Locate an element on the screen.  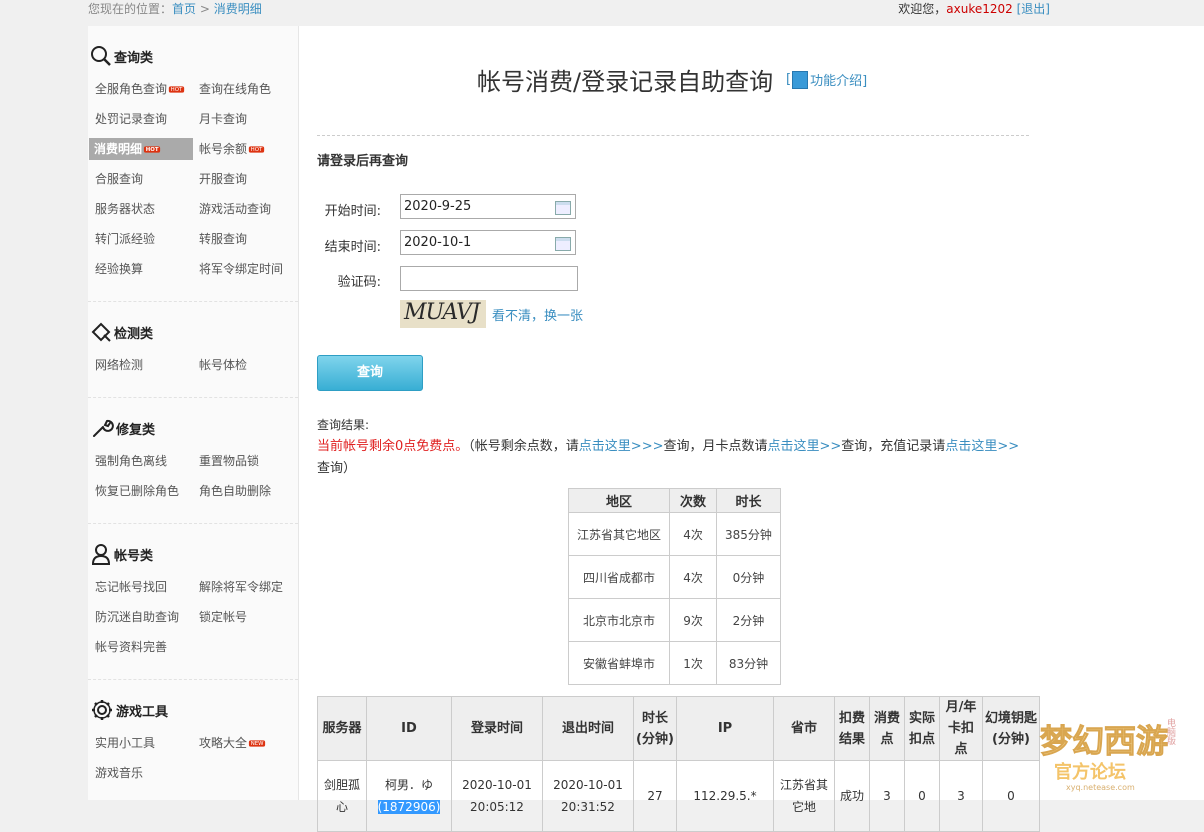
captcha-image: MUAVJ is located at coordinates (443, 314).